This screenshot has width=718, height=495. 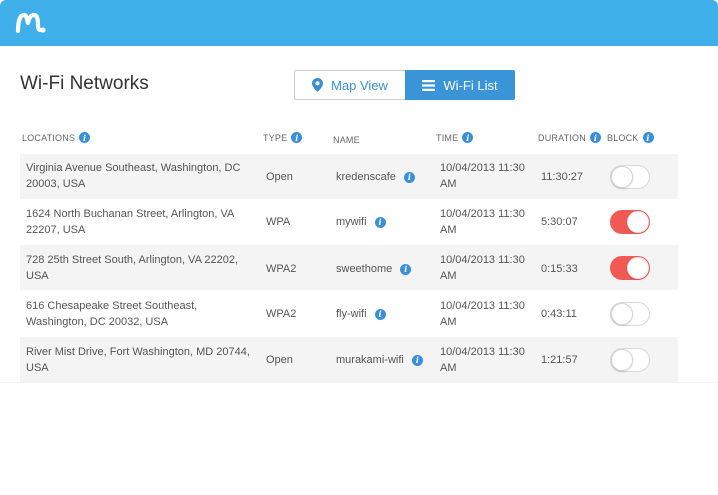 I want to click on page-title: Wi-Fi Networks, so click(x=84, y=83).